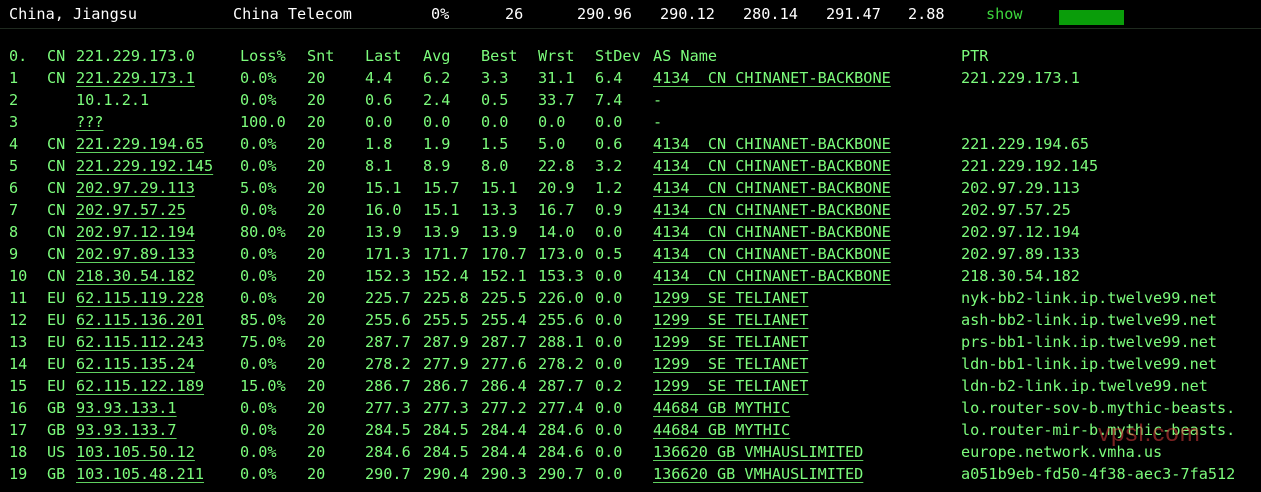 The image size is (1261, 492). I want to click on hop-last: 15.1, so click(383, 188).